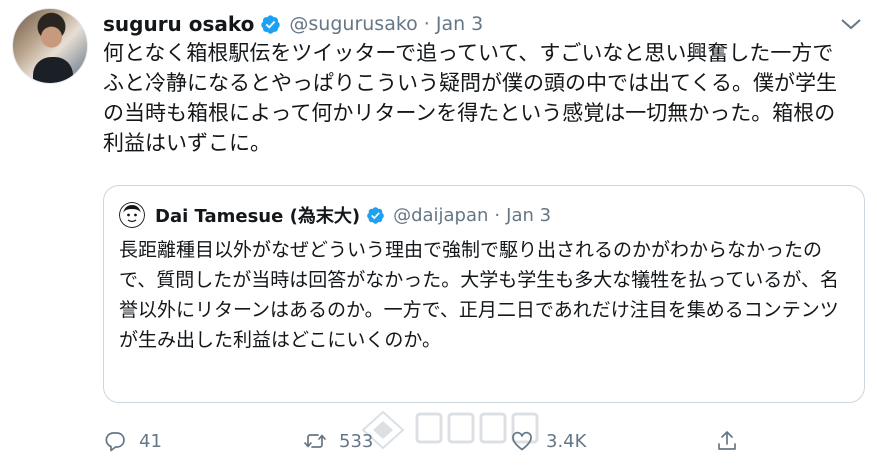  I want to click on retweet-button: 533, so click(338, 441).